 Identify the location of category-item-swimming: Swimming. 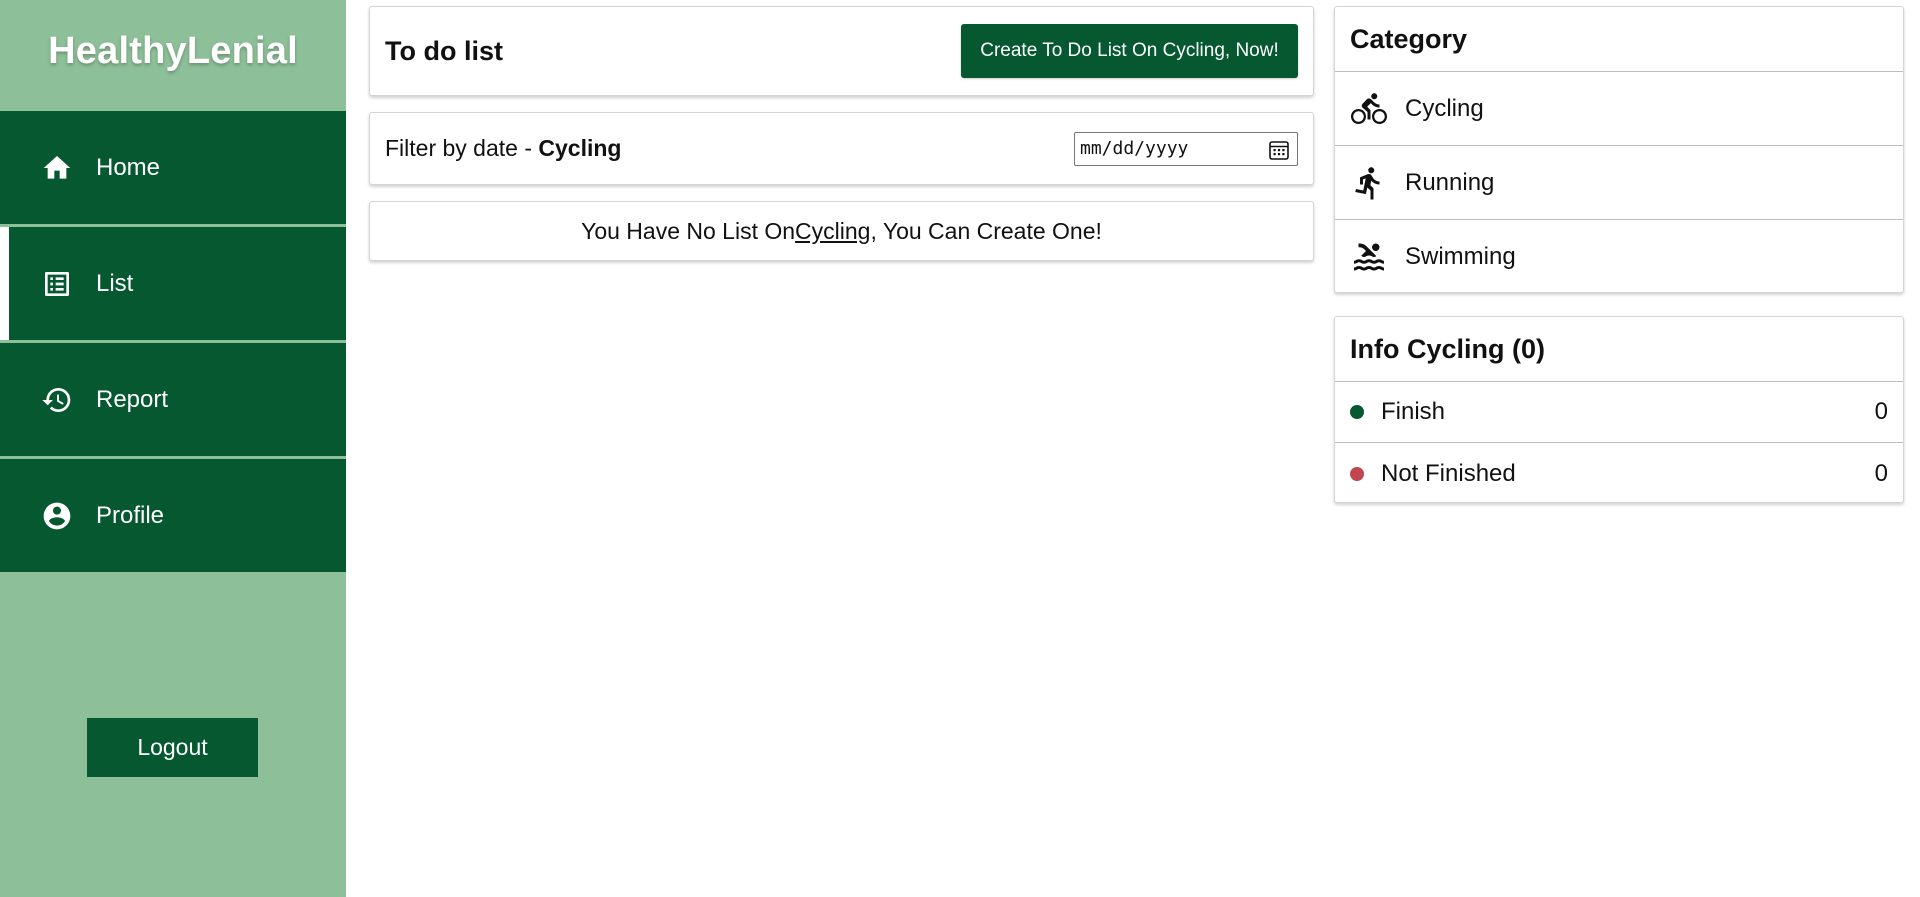
(1619, 257).